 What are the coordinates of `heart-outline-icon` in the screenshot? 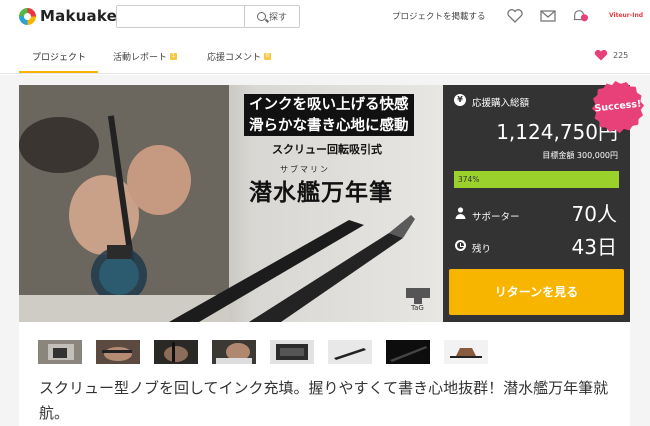 It's located at (515, 16).